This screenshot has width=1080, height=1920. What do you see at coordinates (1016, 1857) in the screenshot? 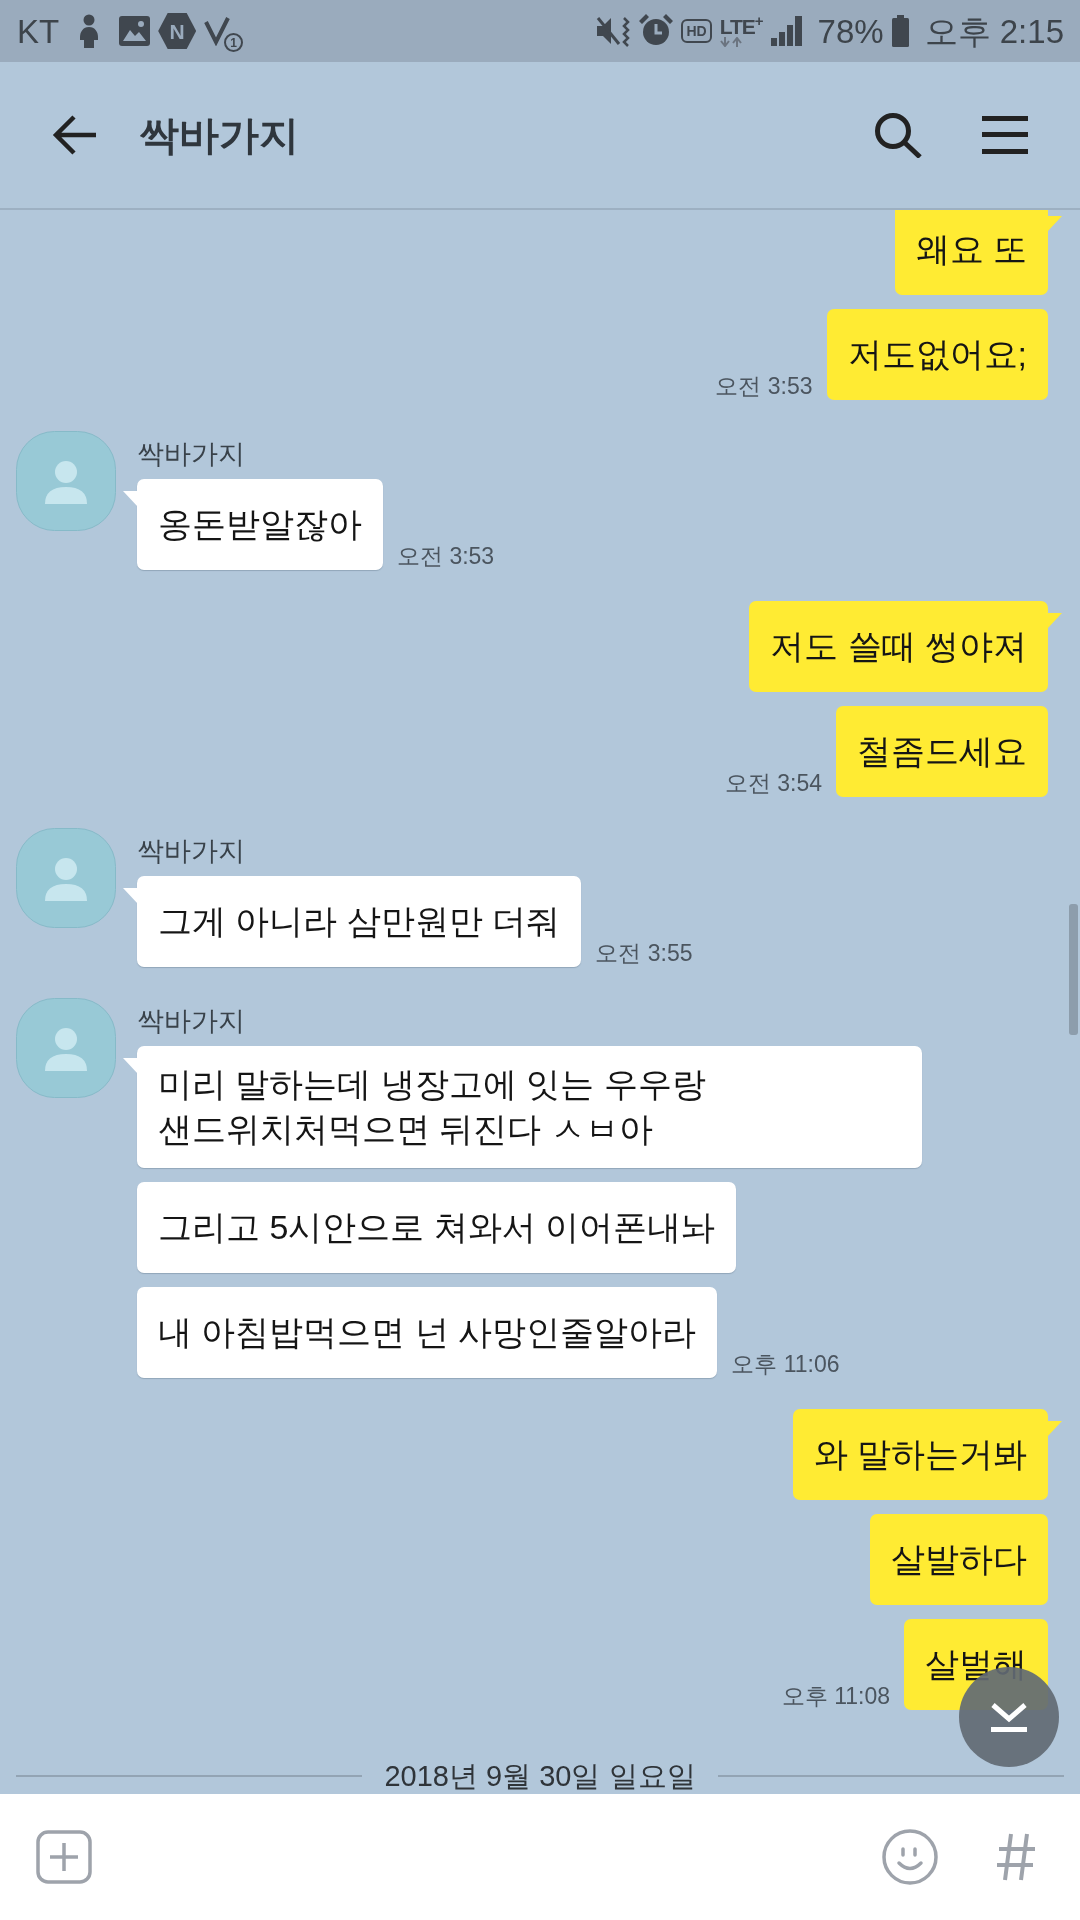
I see `hashtag-icon` at bounding box center [1016, 1857].